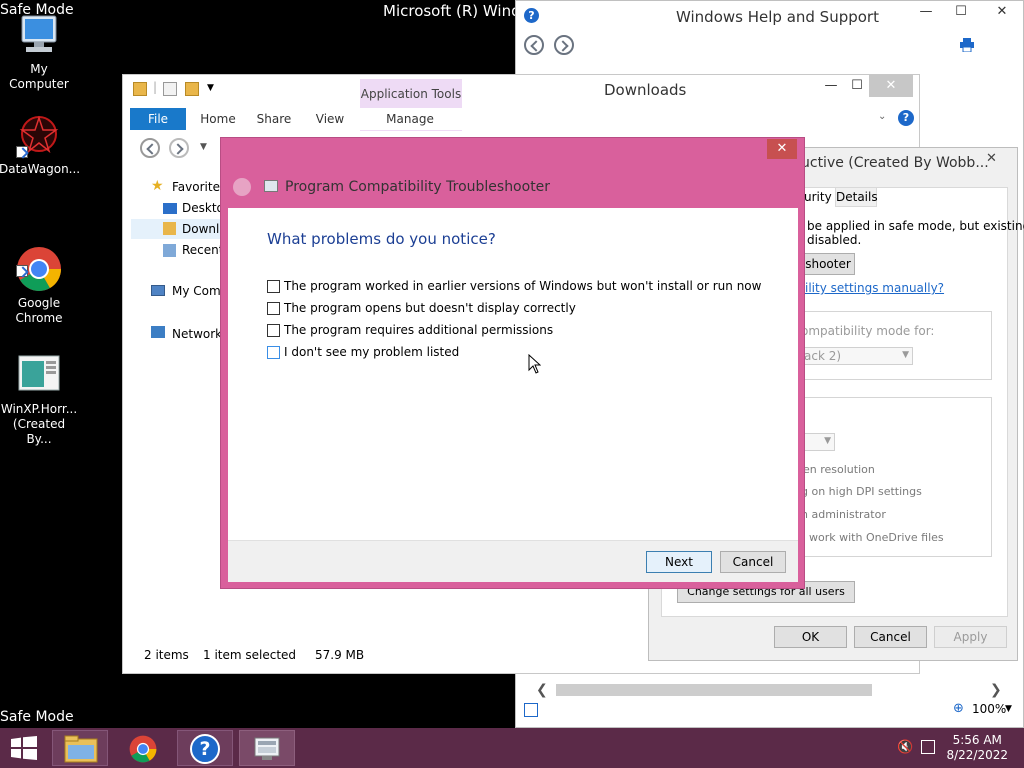 This screenshot has height=768, width=1024. I want to click on taskbar-help: ?, so click(205, 748).